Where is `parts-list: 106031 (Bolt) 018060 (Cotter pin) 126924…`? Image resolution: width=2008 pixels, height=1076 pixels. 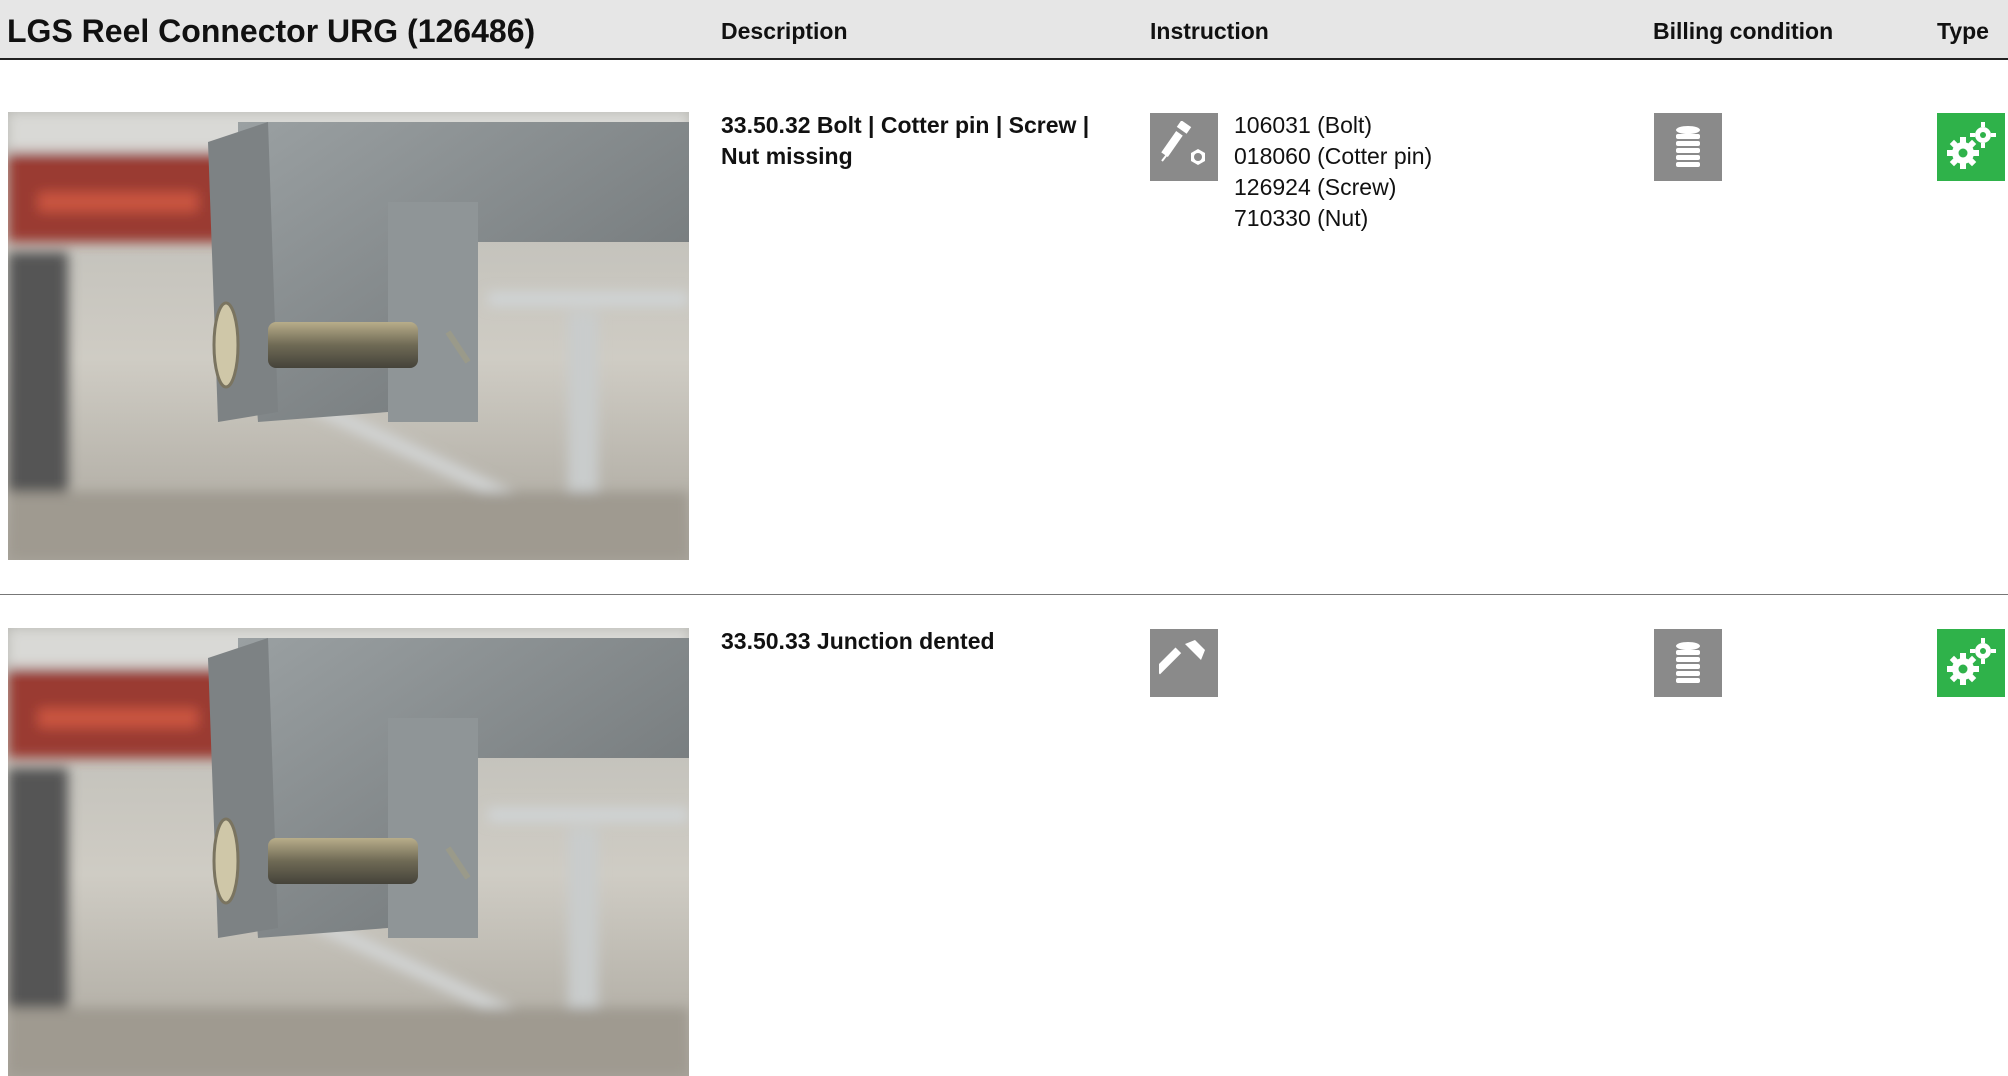 parts-list: 106031 (Bolt) 018060 (Cotter pin) 126924… is located at coordinates (1333, 172).